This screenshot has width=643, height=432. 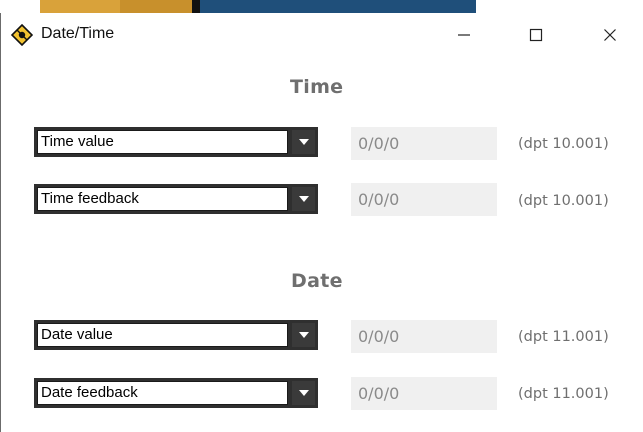 I want to click on date-value-select: Date value, so click(x=176, y=335).